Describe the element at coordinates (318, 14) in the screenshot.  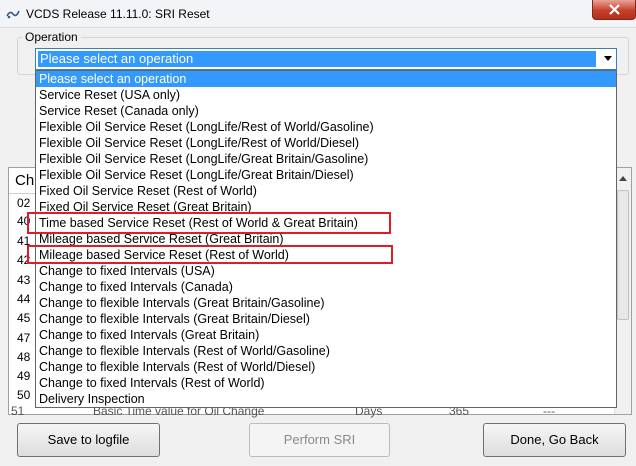
I see `title-bar: VCDS Release 11.11.0: SRI Reset` at that location.